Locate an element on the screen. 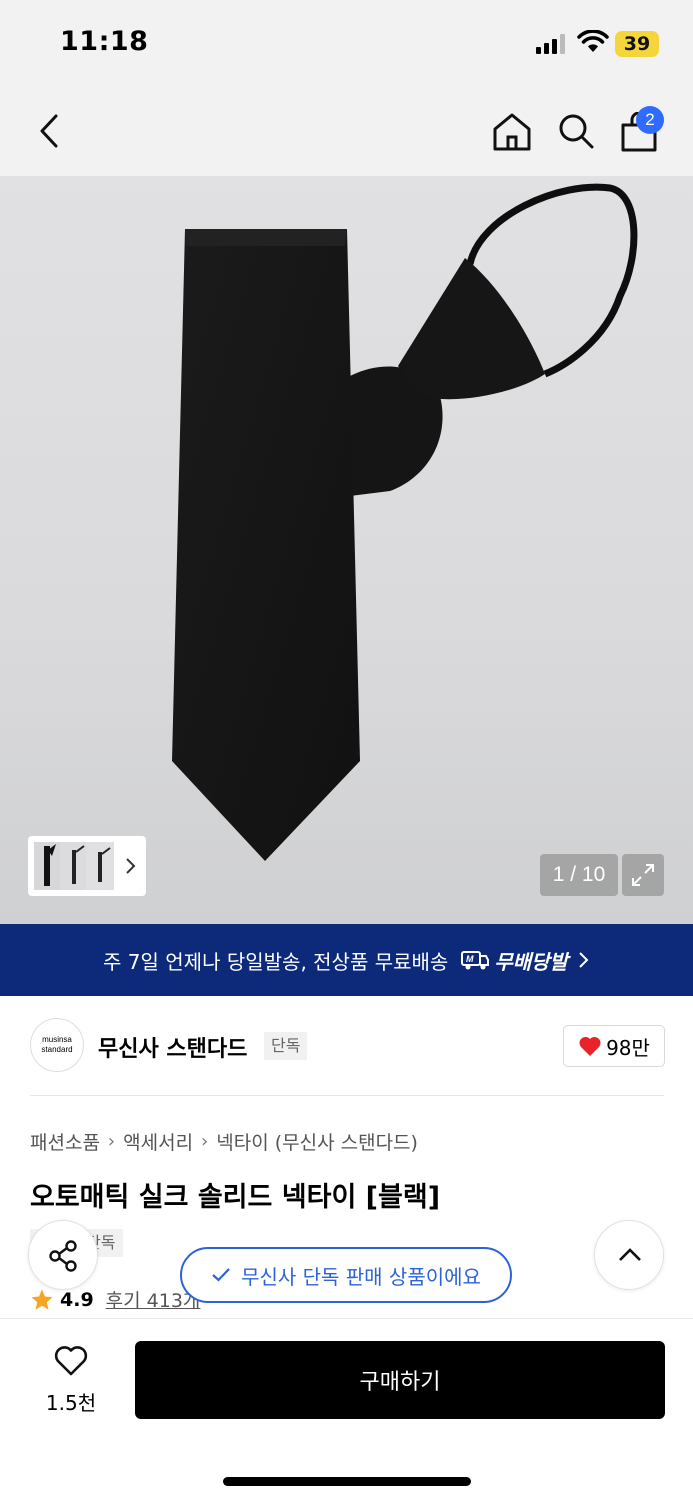 The height and width of the screenshot is (1500, 693). wishlist-count: 1.5천 is located at coordinates (71, 1403).